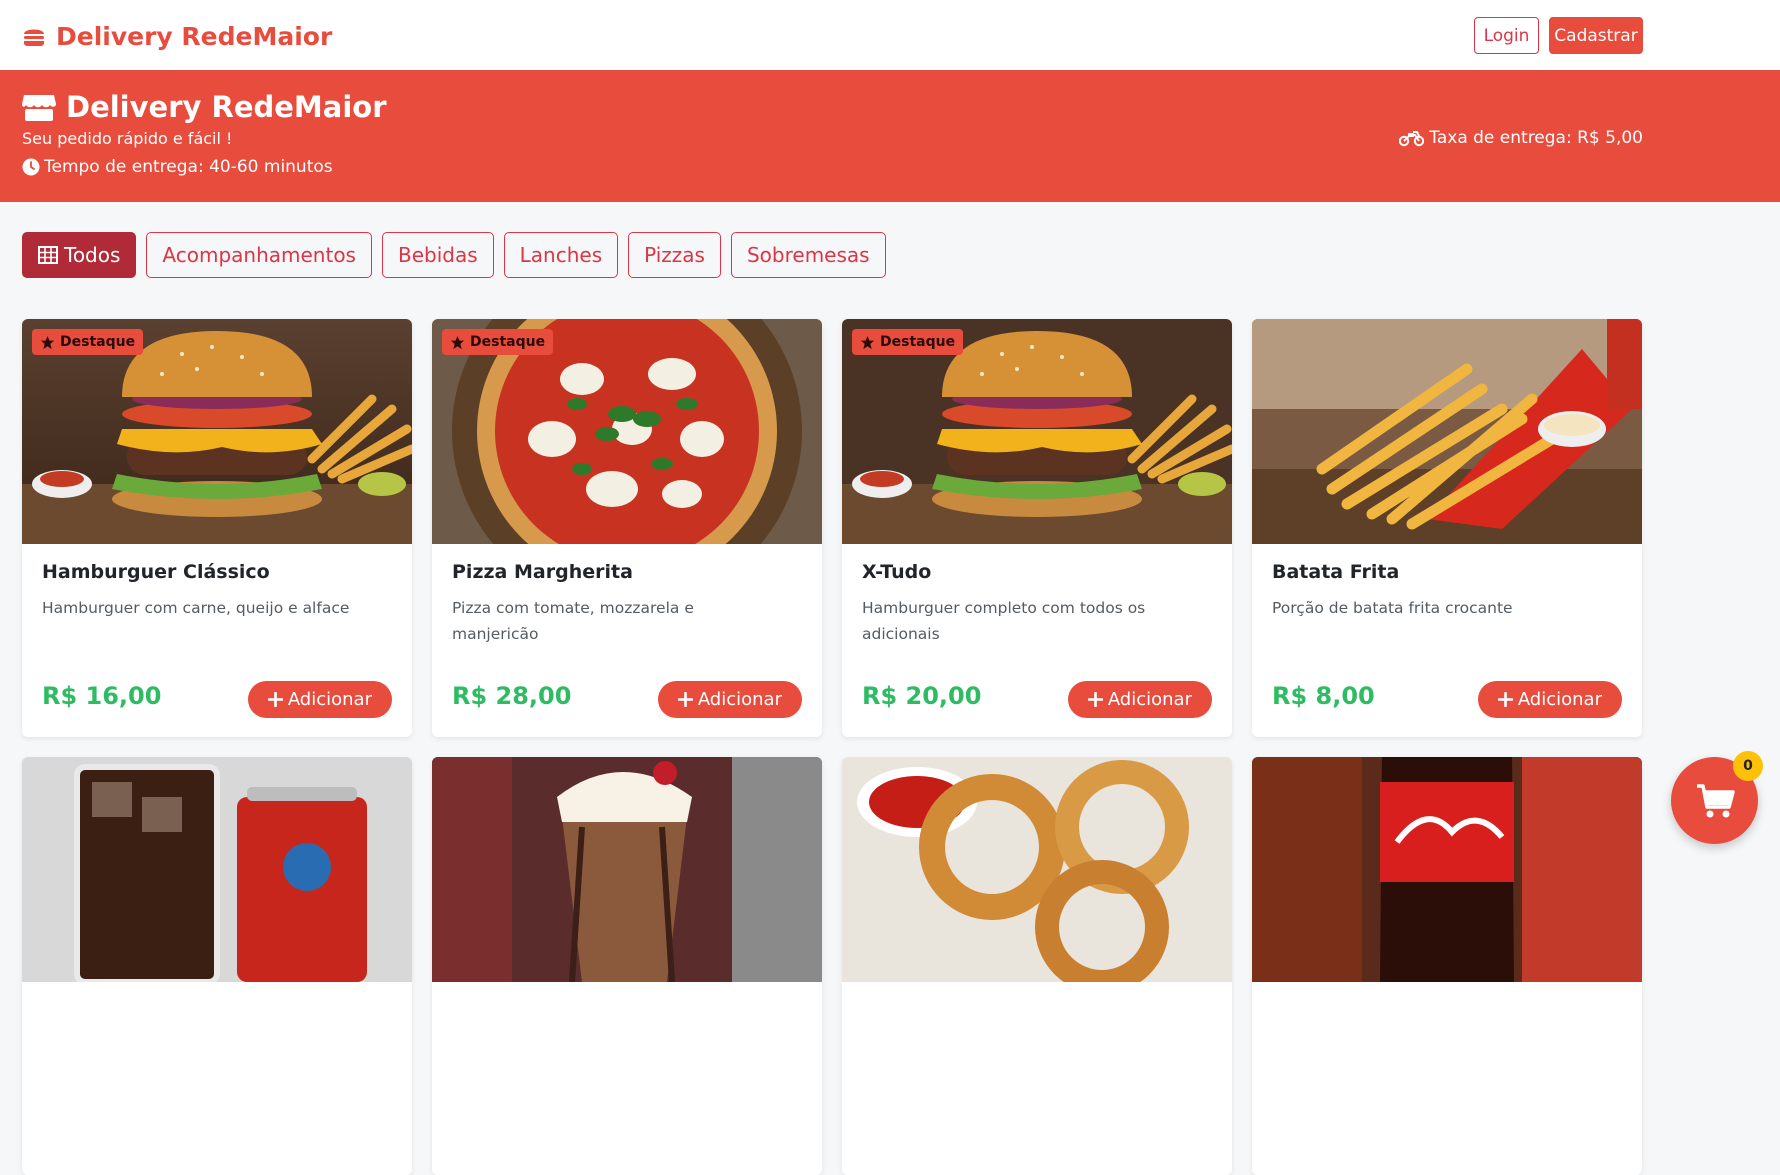  What do you see at coordinates (92, 255) in the screenshot?
I see `filter-label: Todos` at bounding box center [92, 255].